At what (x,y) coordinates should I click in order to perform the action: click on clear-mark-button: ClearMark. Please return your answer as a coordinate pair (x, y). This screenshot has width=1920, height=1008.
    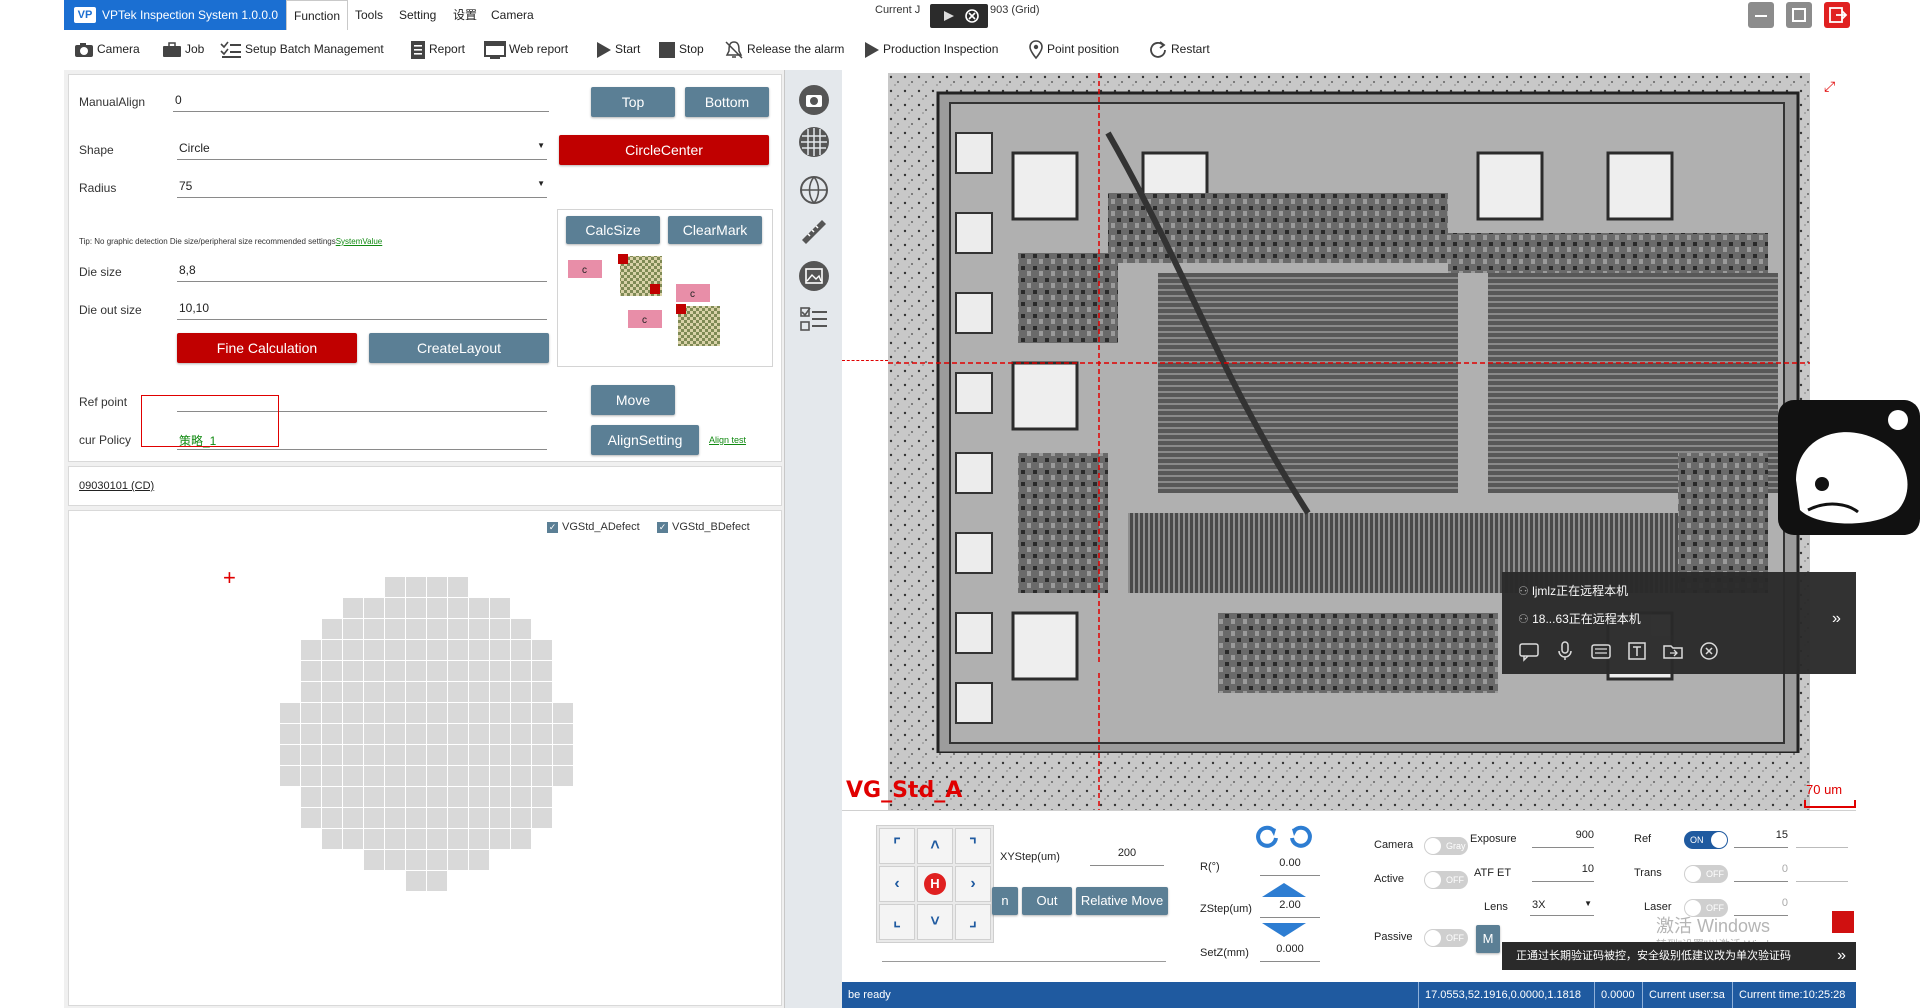
    Looking at the image, I should click on (715, 230).